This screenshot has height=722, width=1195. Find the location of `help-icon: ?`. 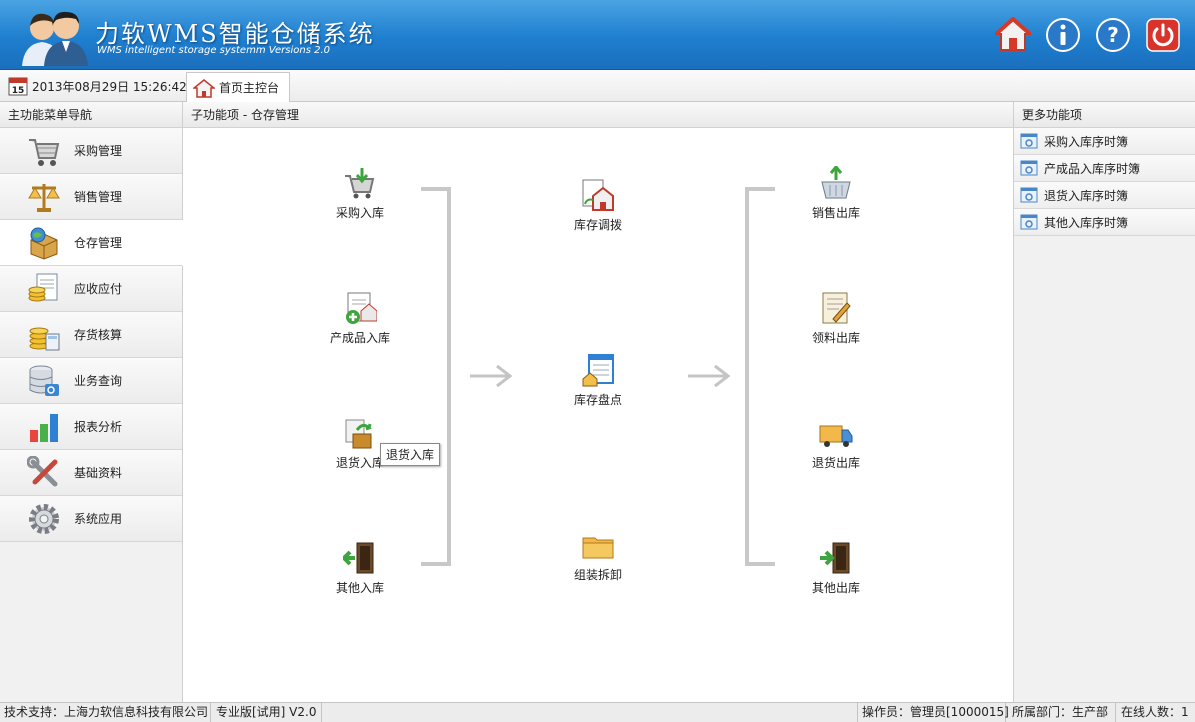

help-icon: ? is located at coordinates (1113, 35).